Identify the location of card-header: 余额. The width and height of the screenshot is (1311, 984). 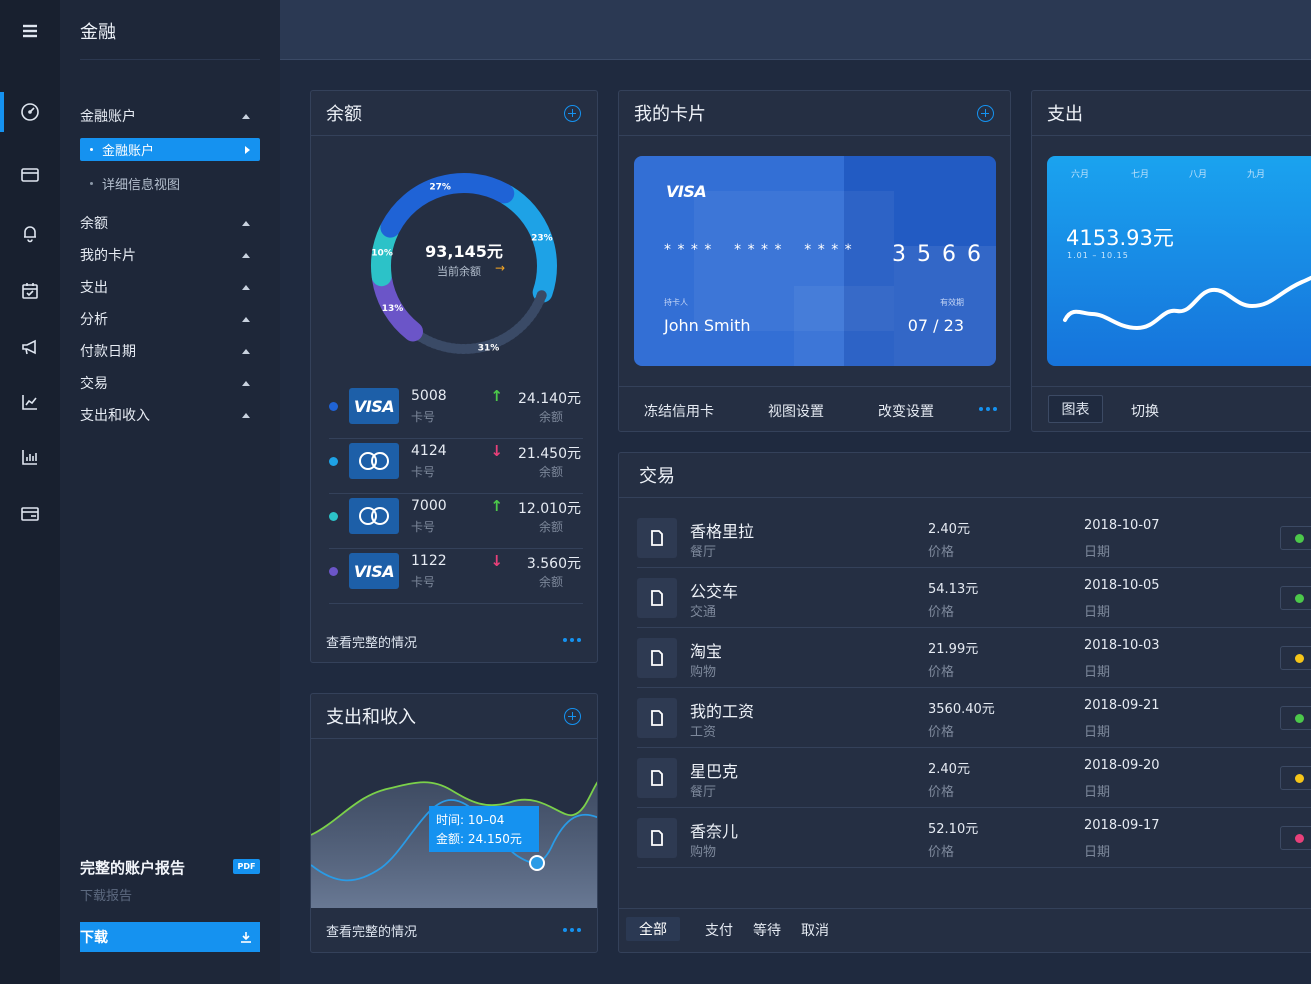
(454, 113).